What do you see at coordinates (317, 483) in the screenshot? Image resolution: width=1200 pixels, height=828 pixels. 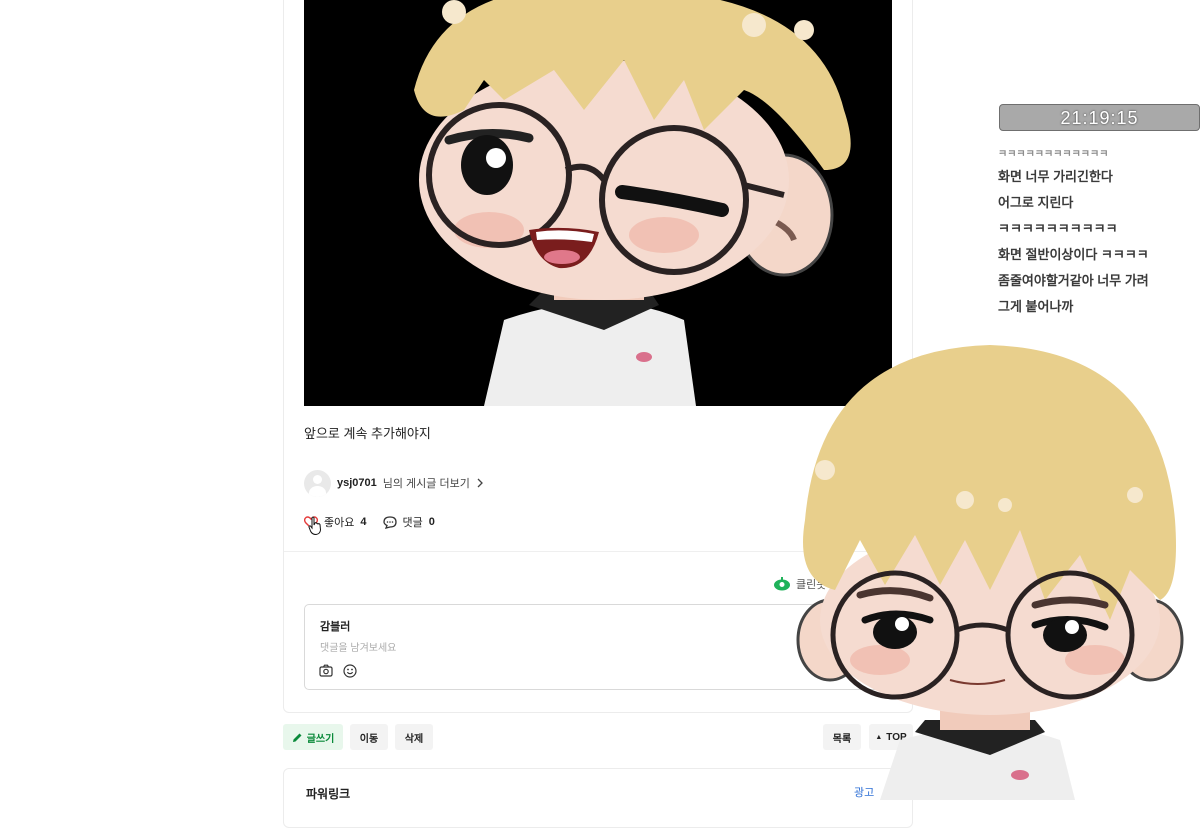 I see `avatar` at bounding box center [317, 483].